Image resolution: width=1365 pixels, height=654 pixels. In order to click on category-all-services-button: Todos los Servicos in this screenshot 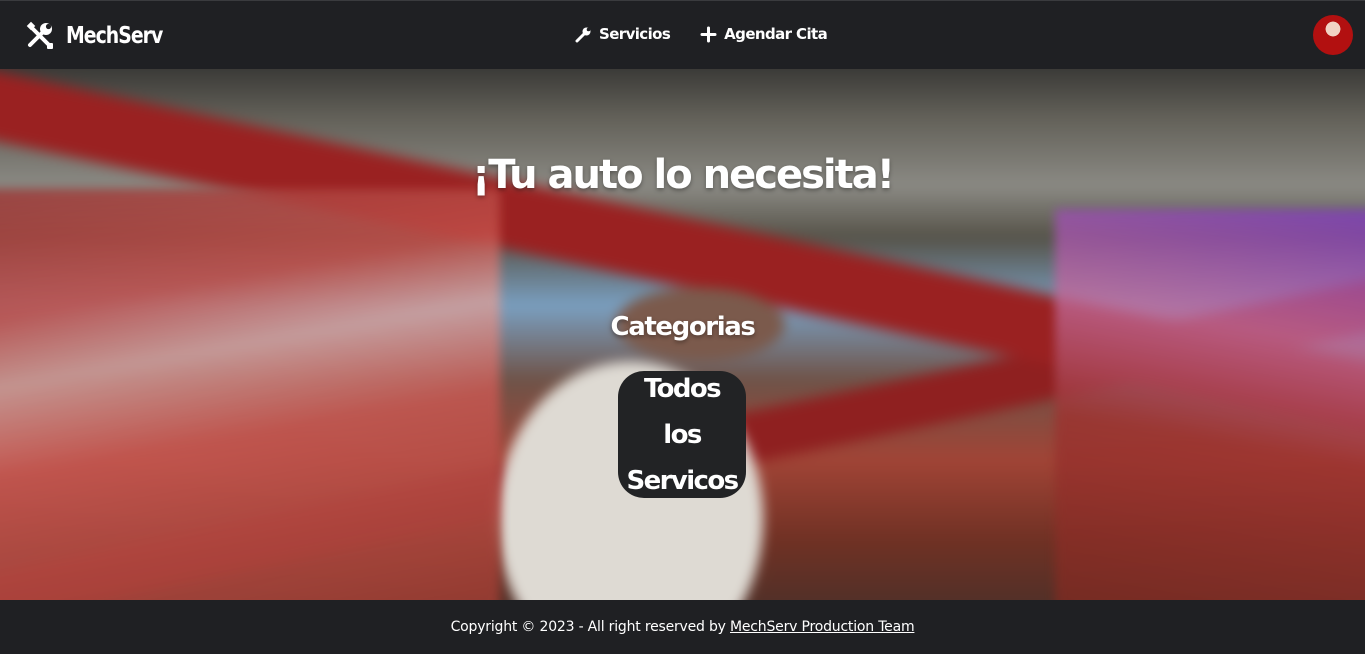, I will do `click(682, 434)`.